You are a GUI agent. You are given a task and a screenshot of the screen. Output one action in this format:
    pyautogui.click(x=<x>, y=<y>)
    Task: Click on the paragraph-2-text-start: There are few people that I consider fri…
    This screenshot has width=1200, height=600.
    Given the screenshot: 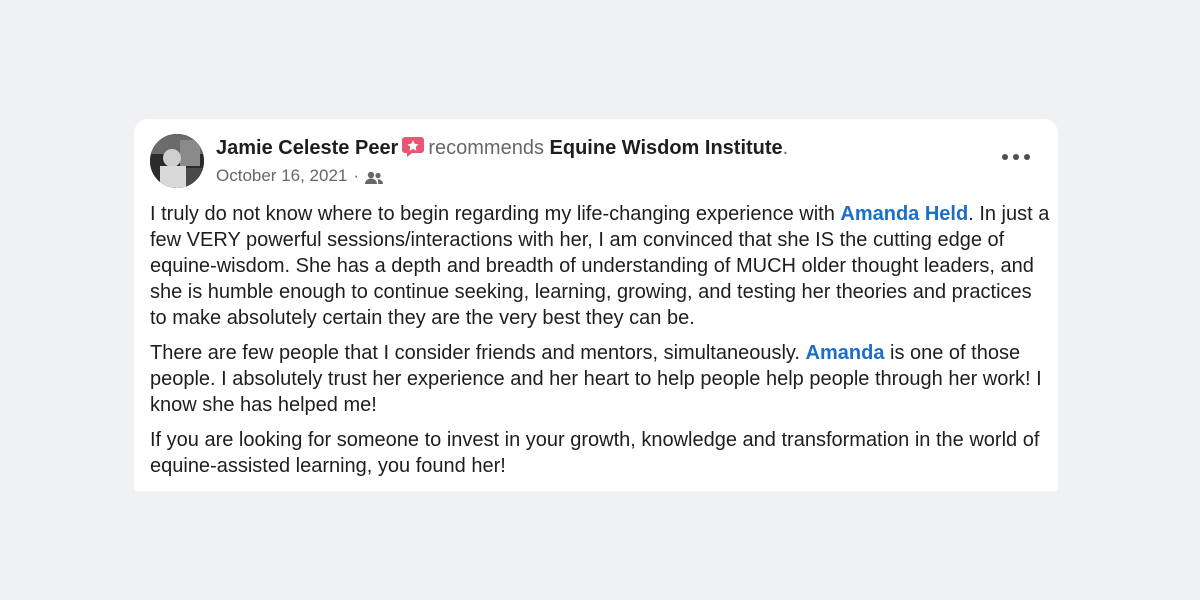 What is the action you would take?
    pyautogui.click(x=478, y=353)
    